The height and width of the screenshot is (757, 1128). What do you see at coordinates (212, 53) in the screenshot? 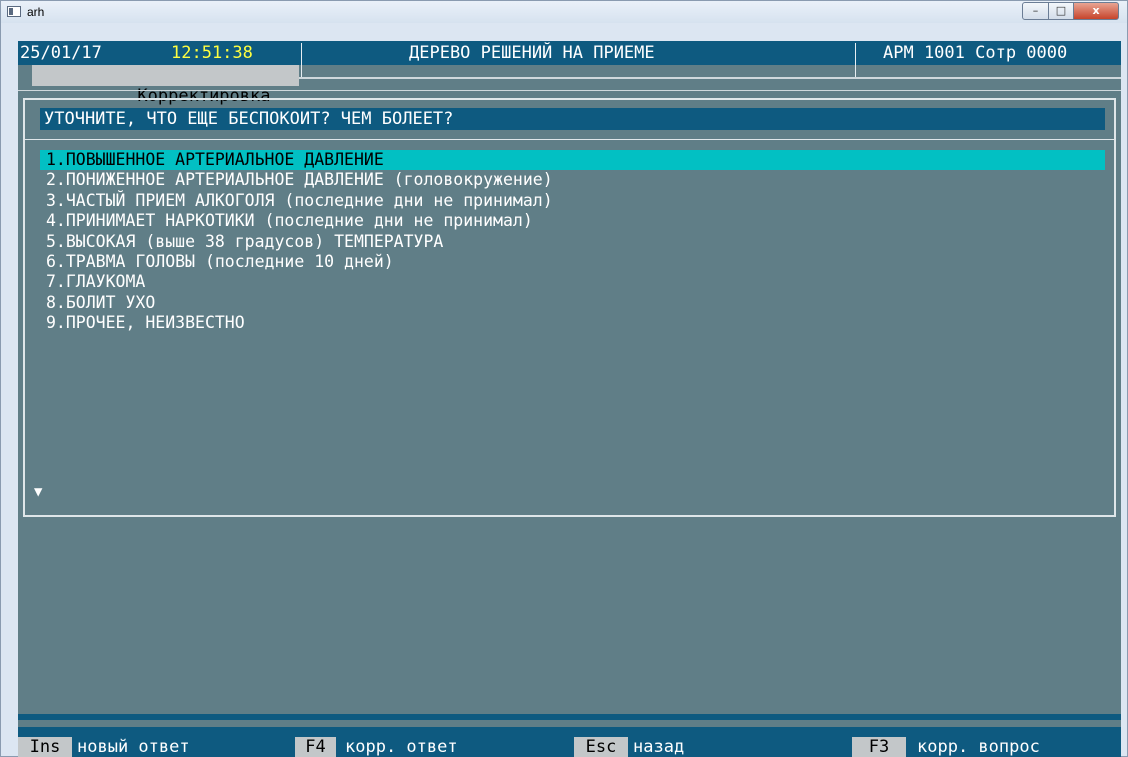
I see `header-time: 12:51:38` at bounding box center [212, 53].